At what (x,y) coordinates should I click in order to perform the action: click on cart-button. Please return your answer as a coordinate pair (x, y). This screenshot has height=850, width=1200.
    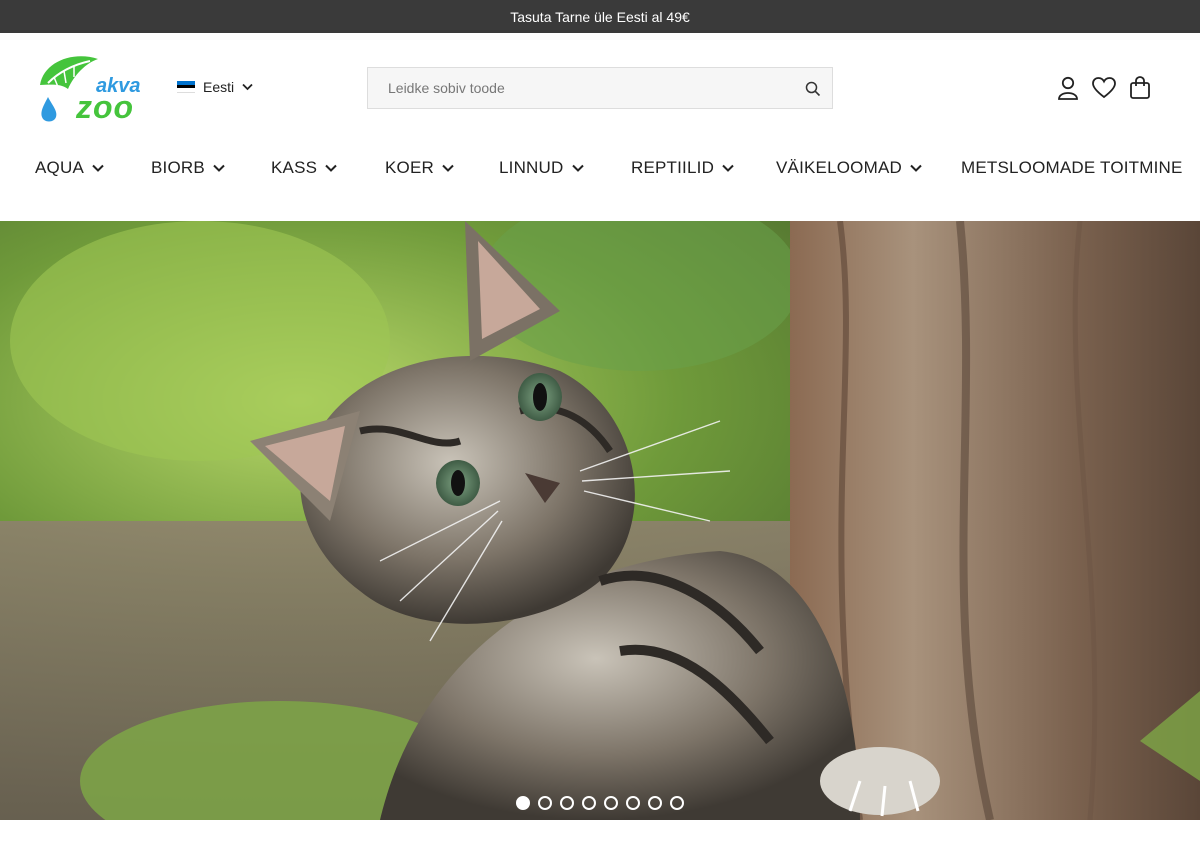
    Looking at the image, I should click on (1140, 88).